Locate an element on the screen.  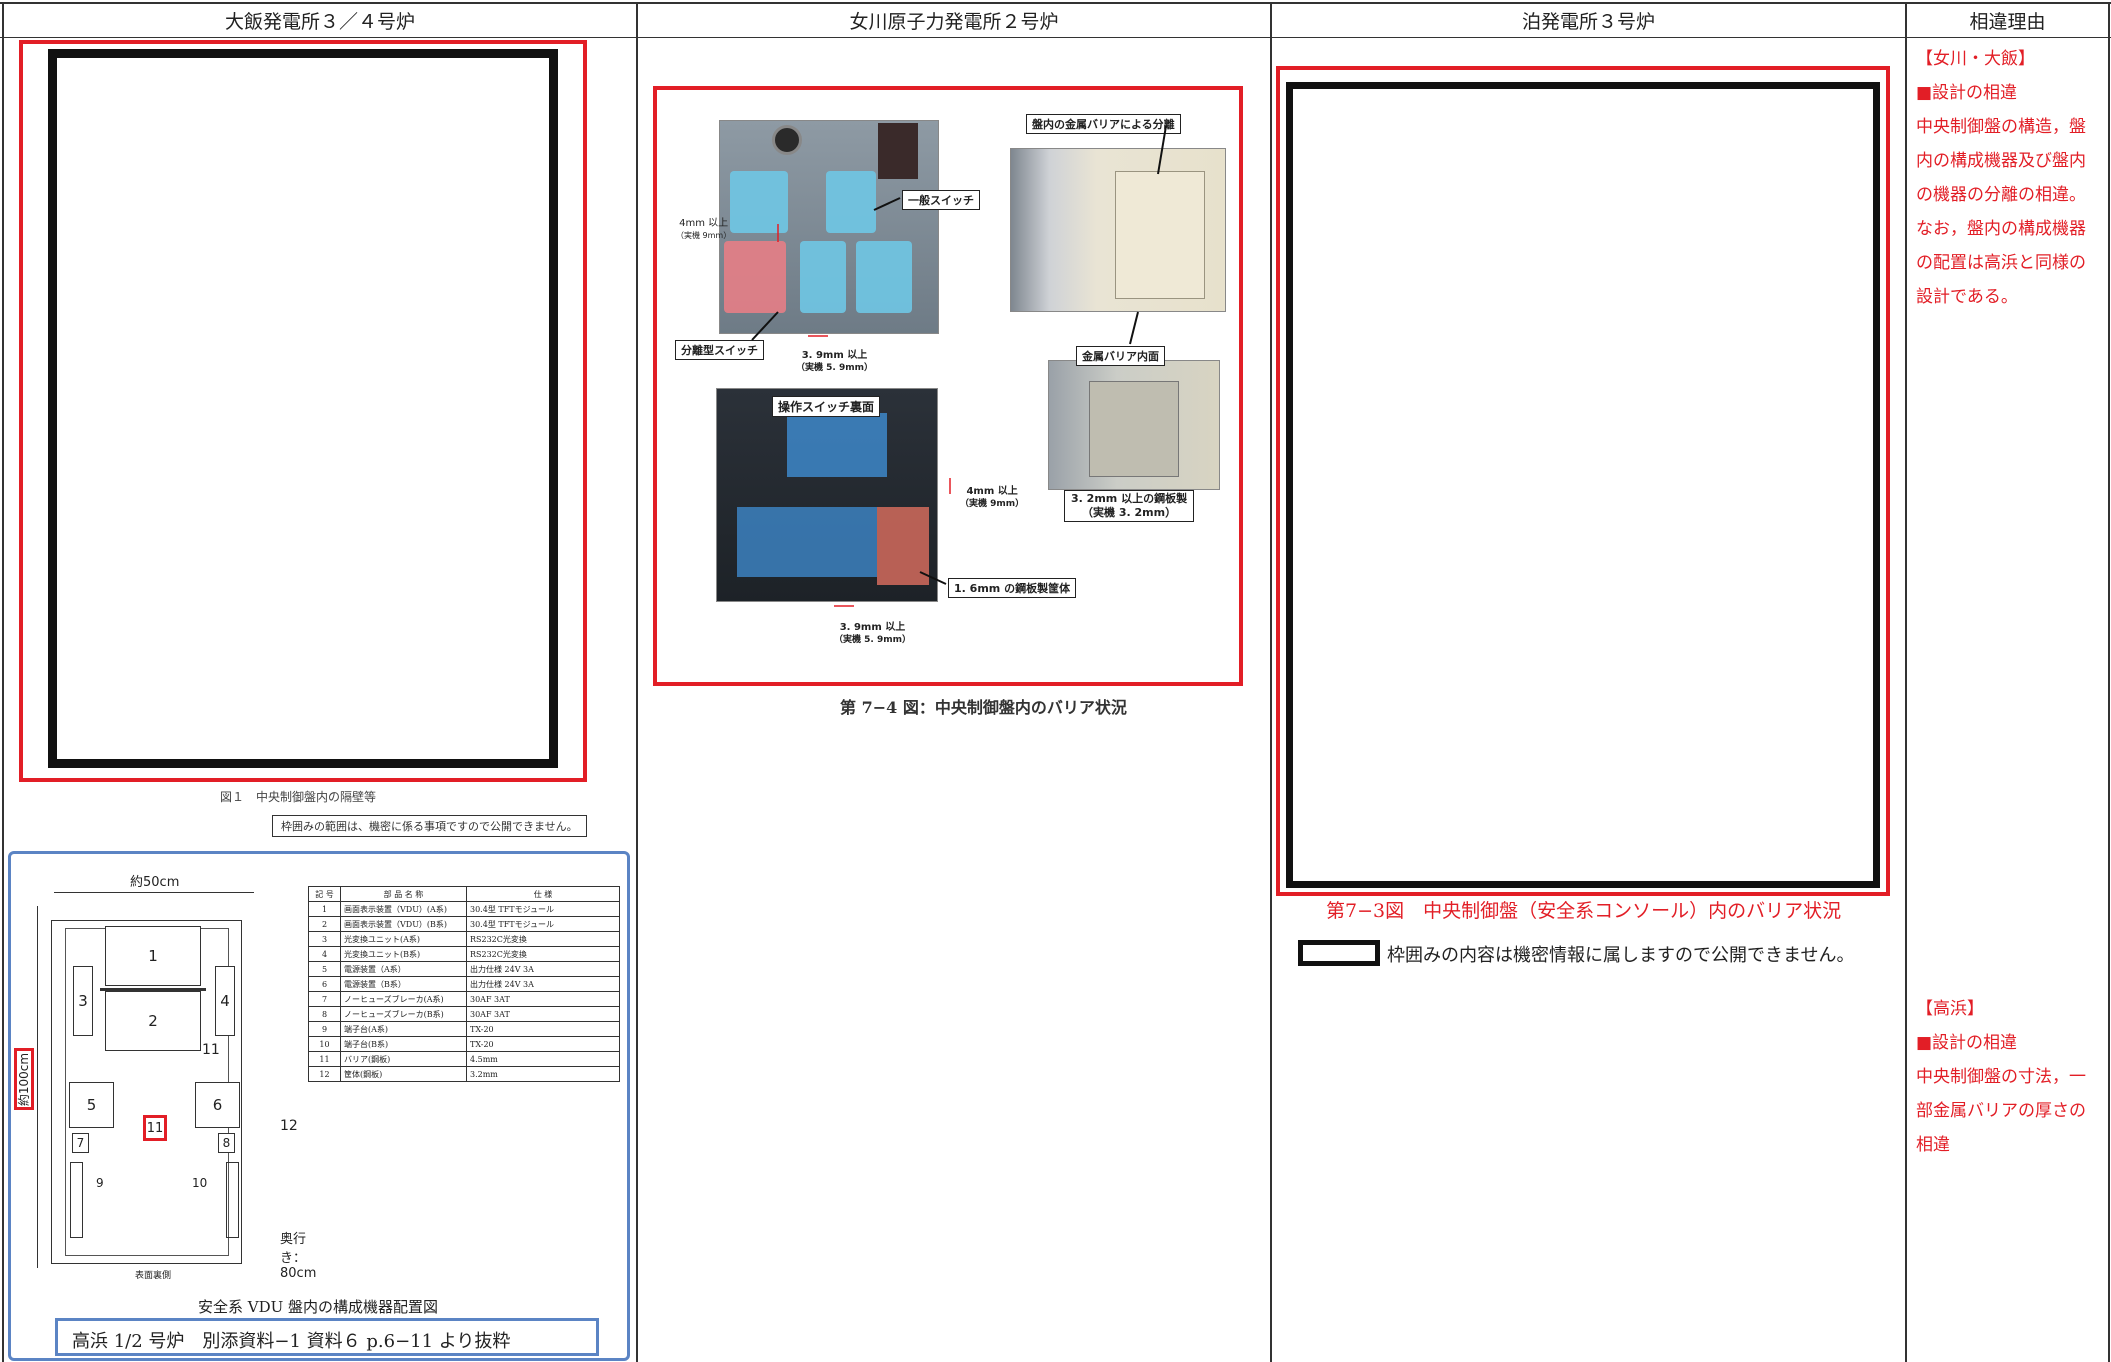
parts-table-row: 6 電源装置（B系） 出力仕様 24V 3A is located at coordinates (464, 984).